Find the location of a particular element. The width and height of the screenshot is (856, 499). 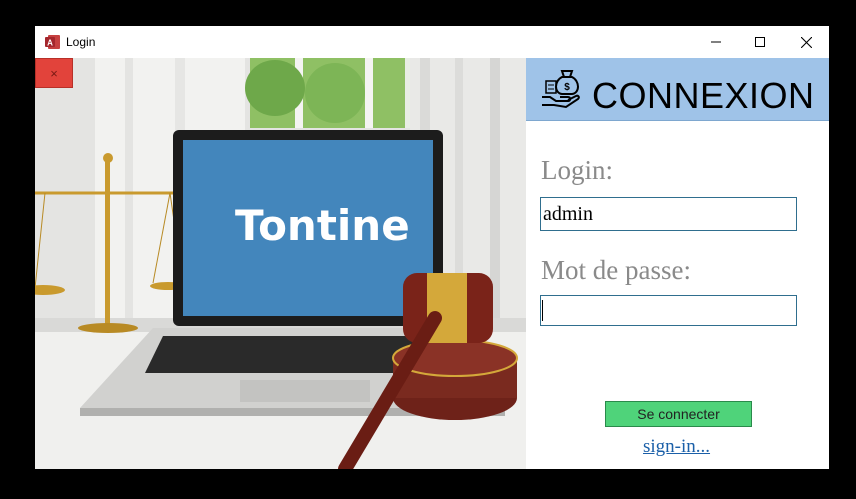

window-title: Login is located at coordinates (81, 42).